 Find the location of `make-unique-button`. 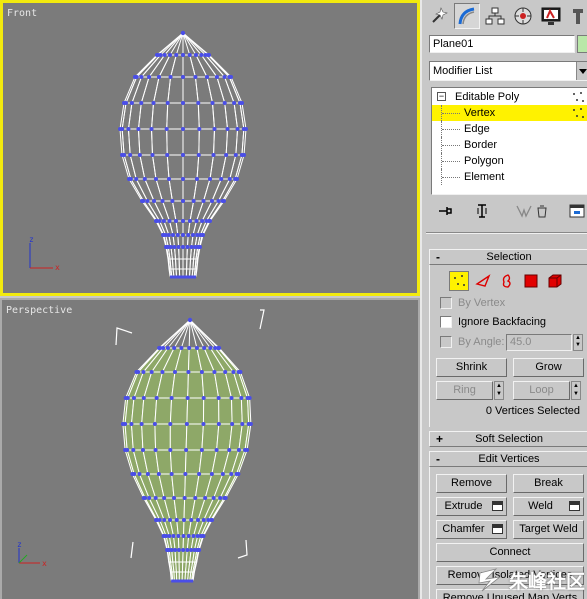

make-unique-button is located at coordinates (524, 211).